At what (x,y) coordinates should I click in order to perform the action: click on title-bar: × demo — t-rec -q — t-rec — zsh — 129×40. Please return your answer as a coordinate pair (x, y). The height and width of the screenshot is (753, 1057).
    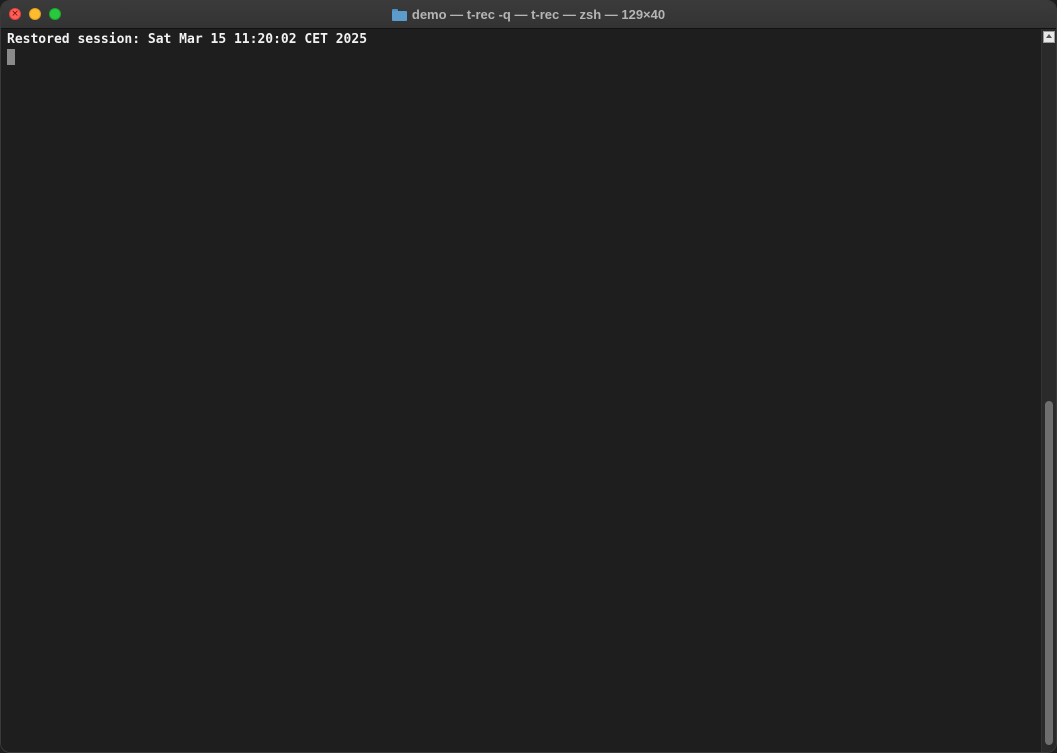
    Looking at the image, I should click on (528, 15).